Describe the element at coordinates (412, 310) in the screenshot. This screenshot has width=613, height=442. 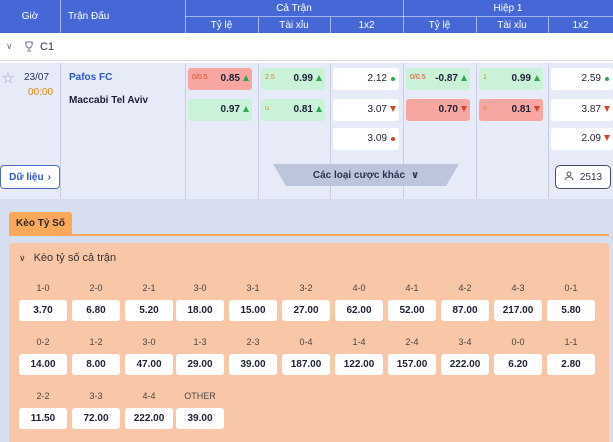
I see `score-odd-button: 52.00` at that location.